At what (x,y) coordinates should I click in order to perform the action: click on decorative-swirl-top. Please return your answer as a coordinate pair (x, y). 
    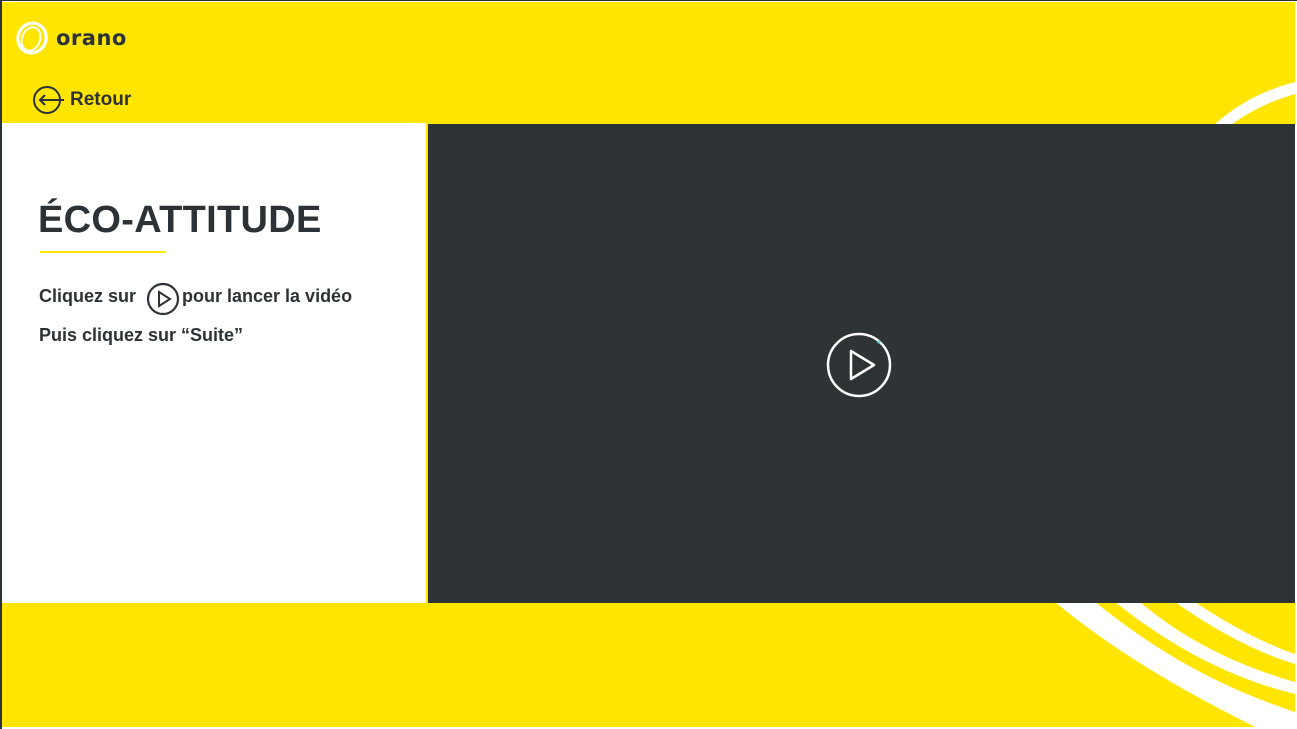
    Looking at the image, I should click on (1255, 105).